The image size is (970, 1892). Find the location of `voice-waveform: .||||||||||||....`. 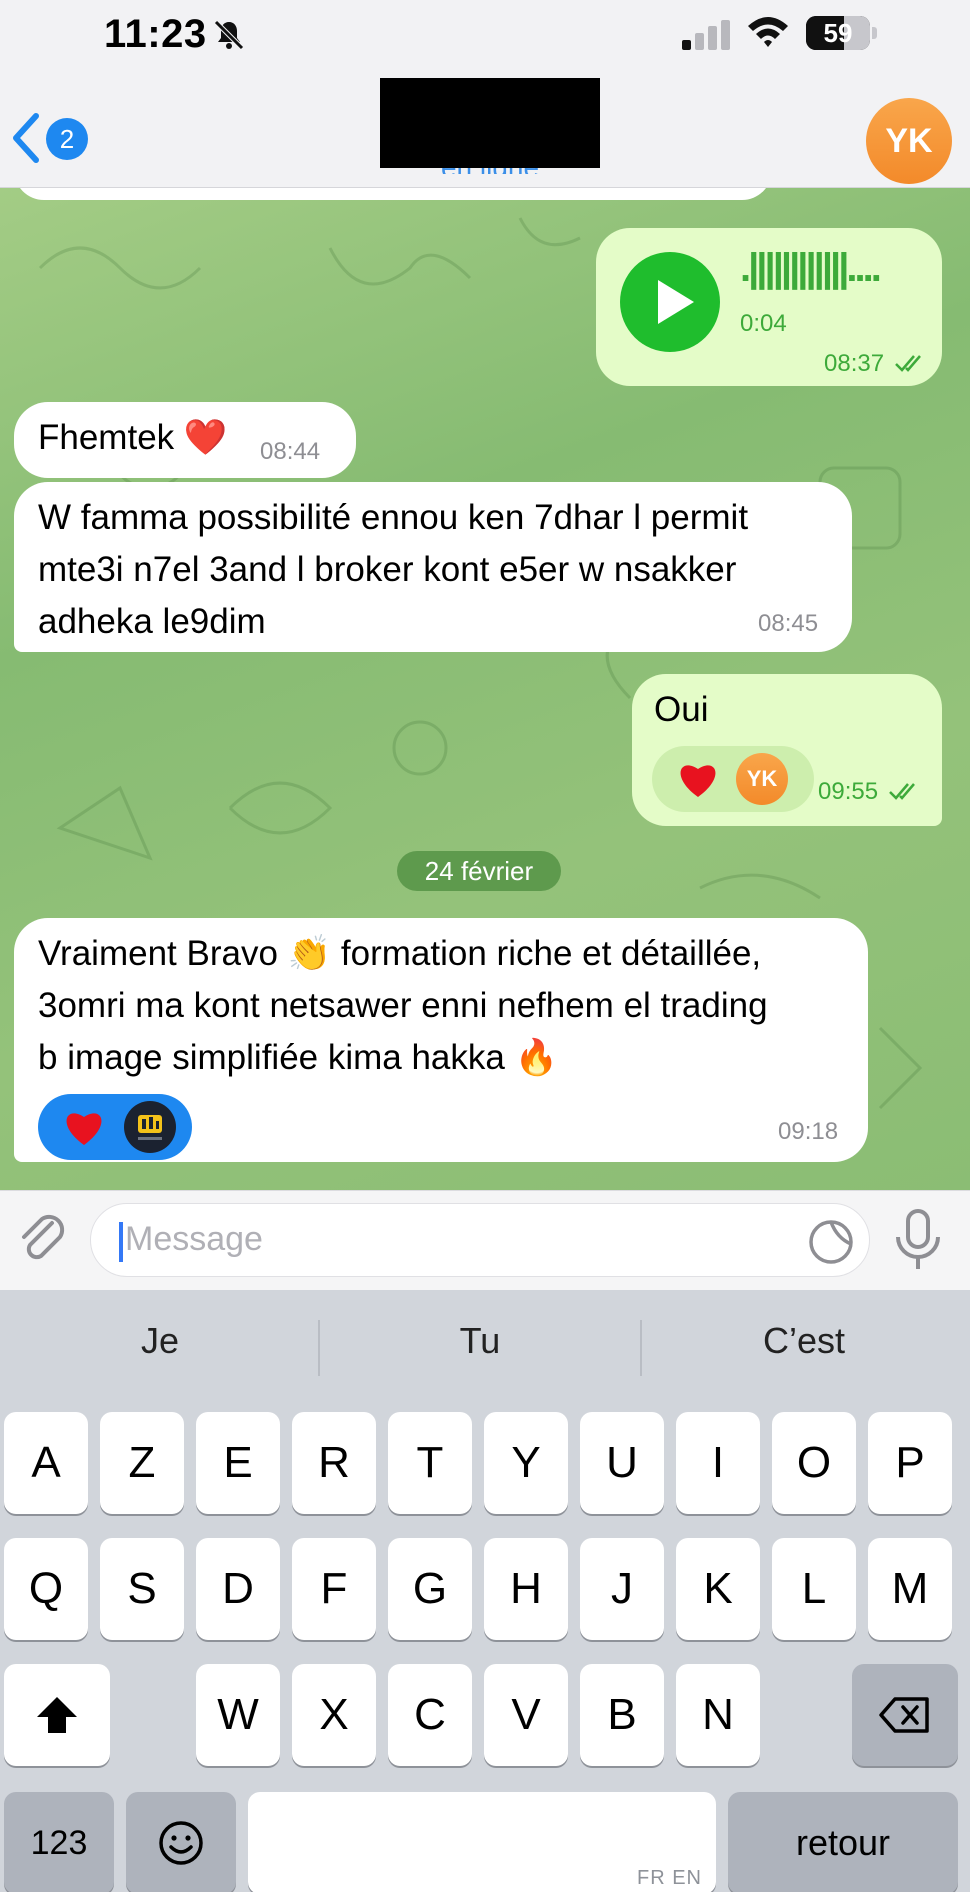

voice-waveform: .||||||||||||.... is located at coordinates (811, 268).